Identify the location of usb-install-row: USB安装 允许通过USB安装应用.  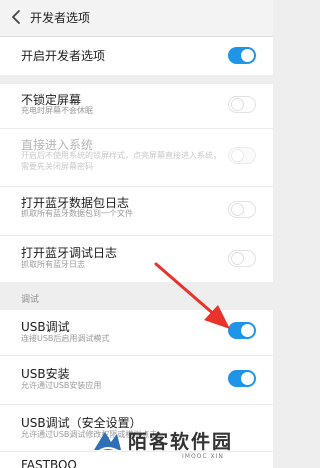
(136, 380).